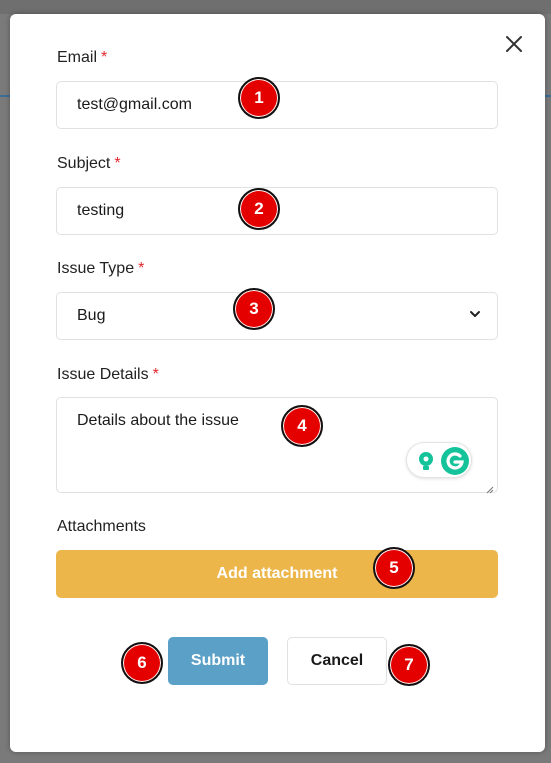 The height and width of the screenshot is (763, 551). I want to click on cancel-button: Cancel, so click(337, 661).